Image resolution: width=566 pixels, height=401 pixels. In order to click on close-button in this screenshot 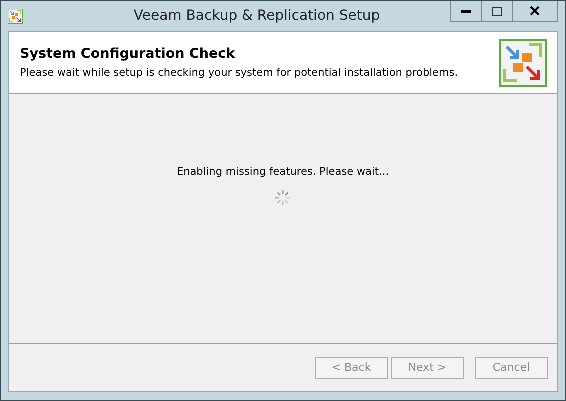, I will do `click(535, 11)`.